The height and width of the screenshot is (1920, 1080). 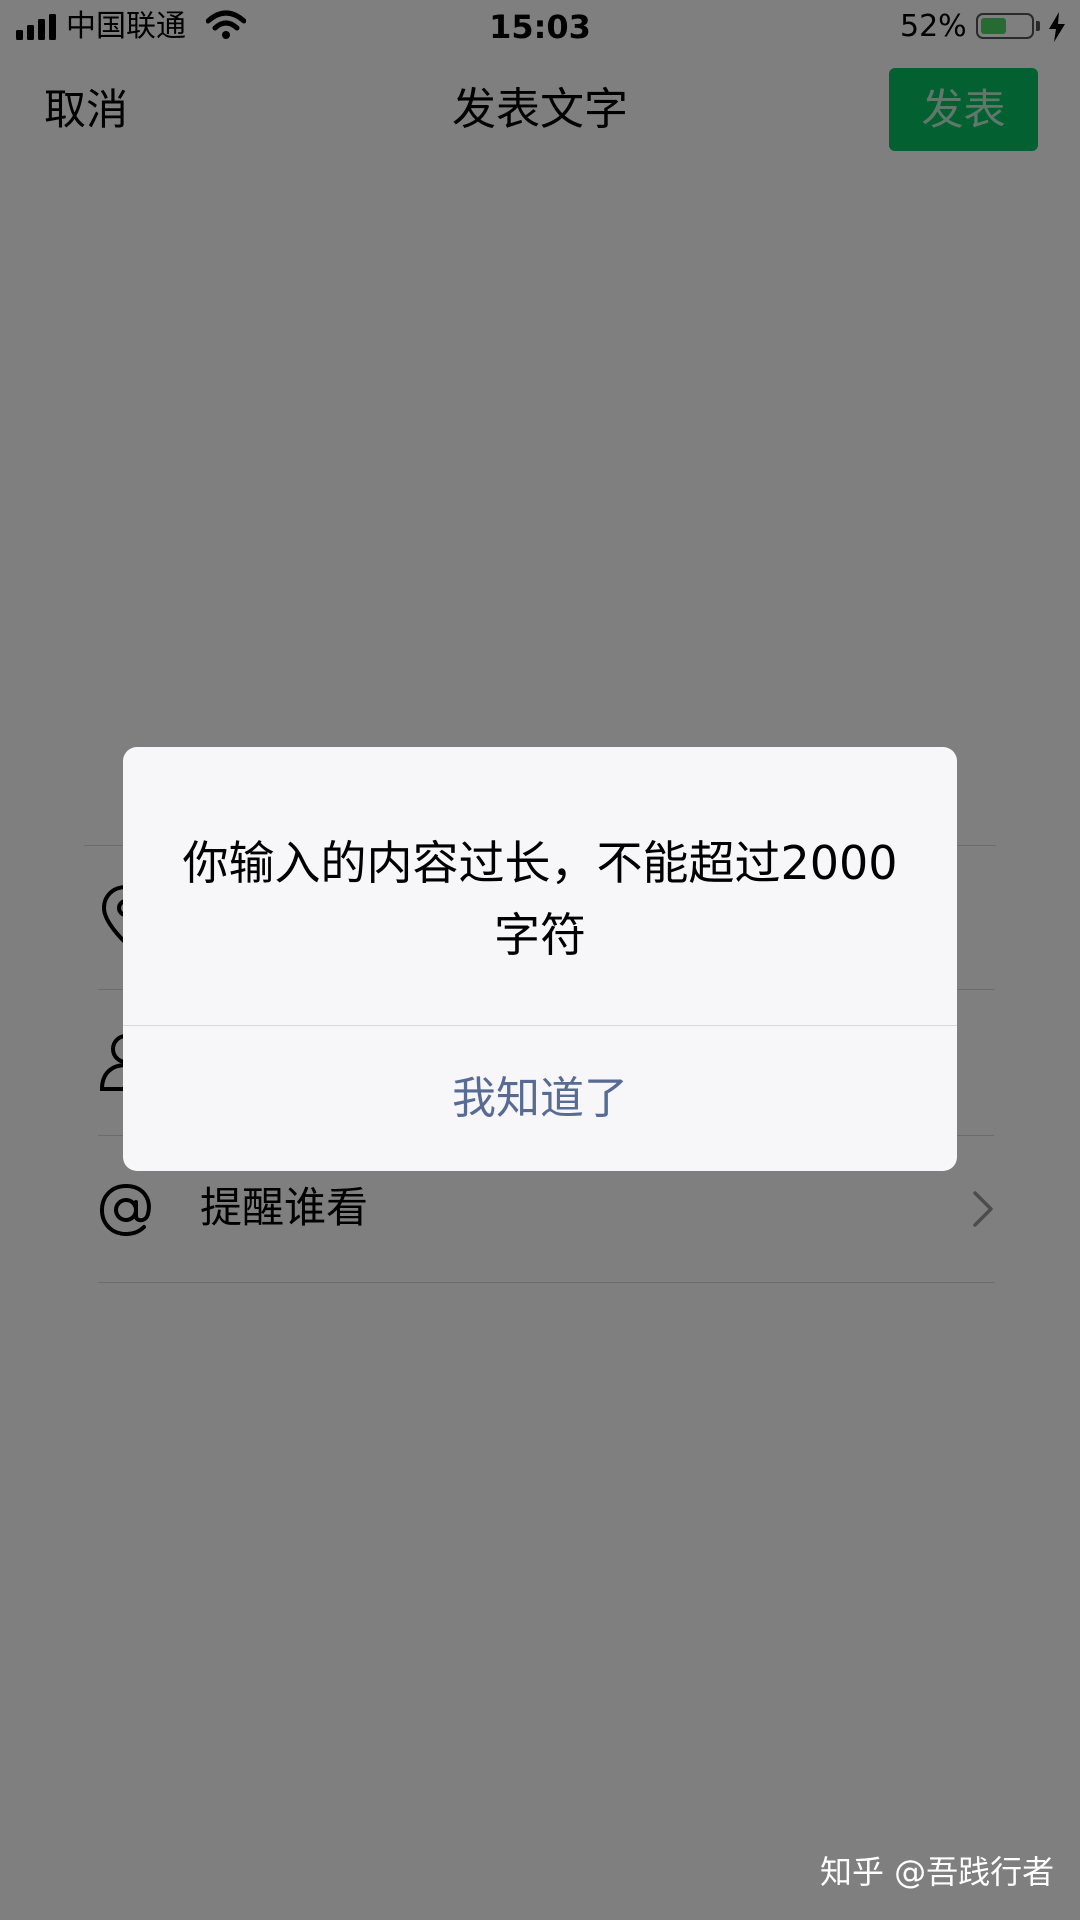 I want to click on watermark: 知乎 @吾践行者, so click(x=937, y=1872).